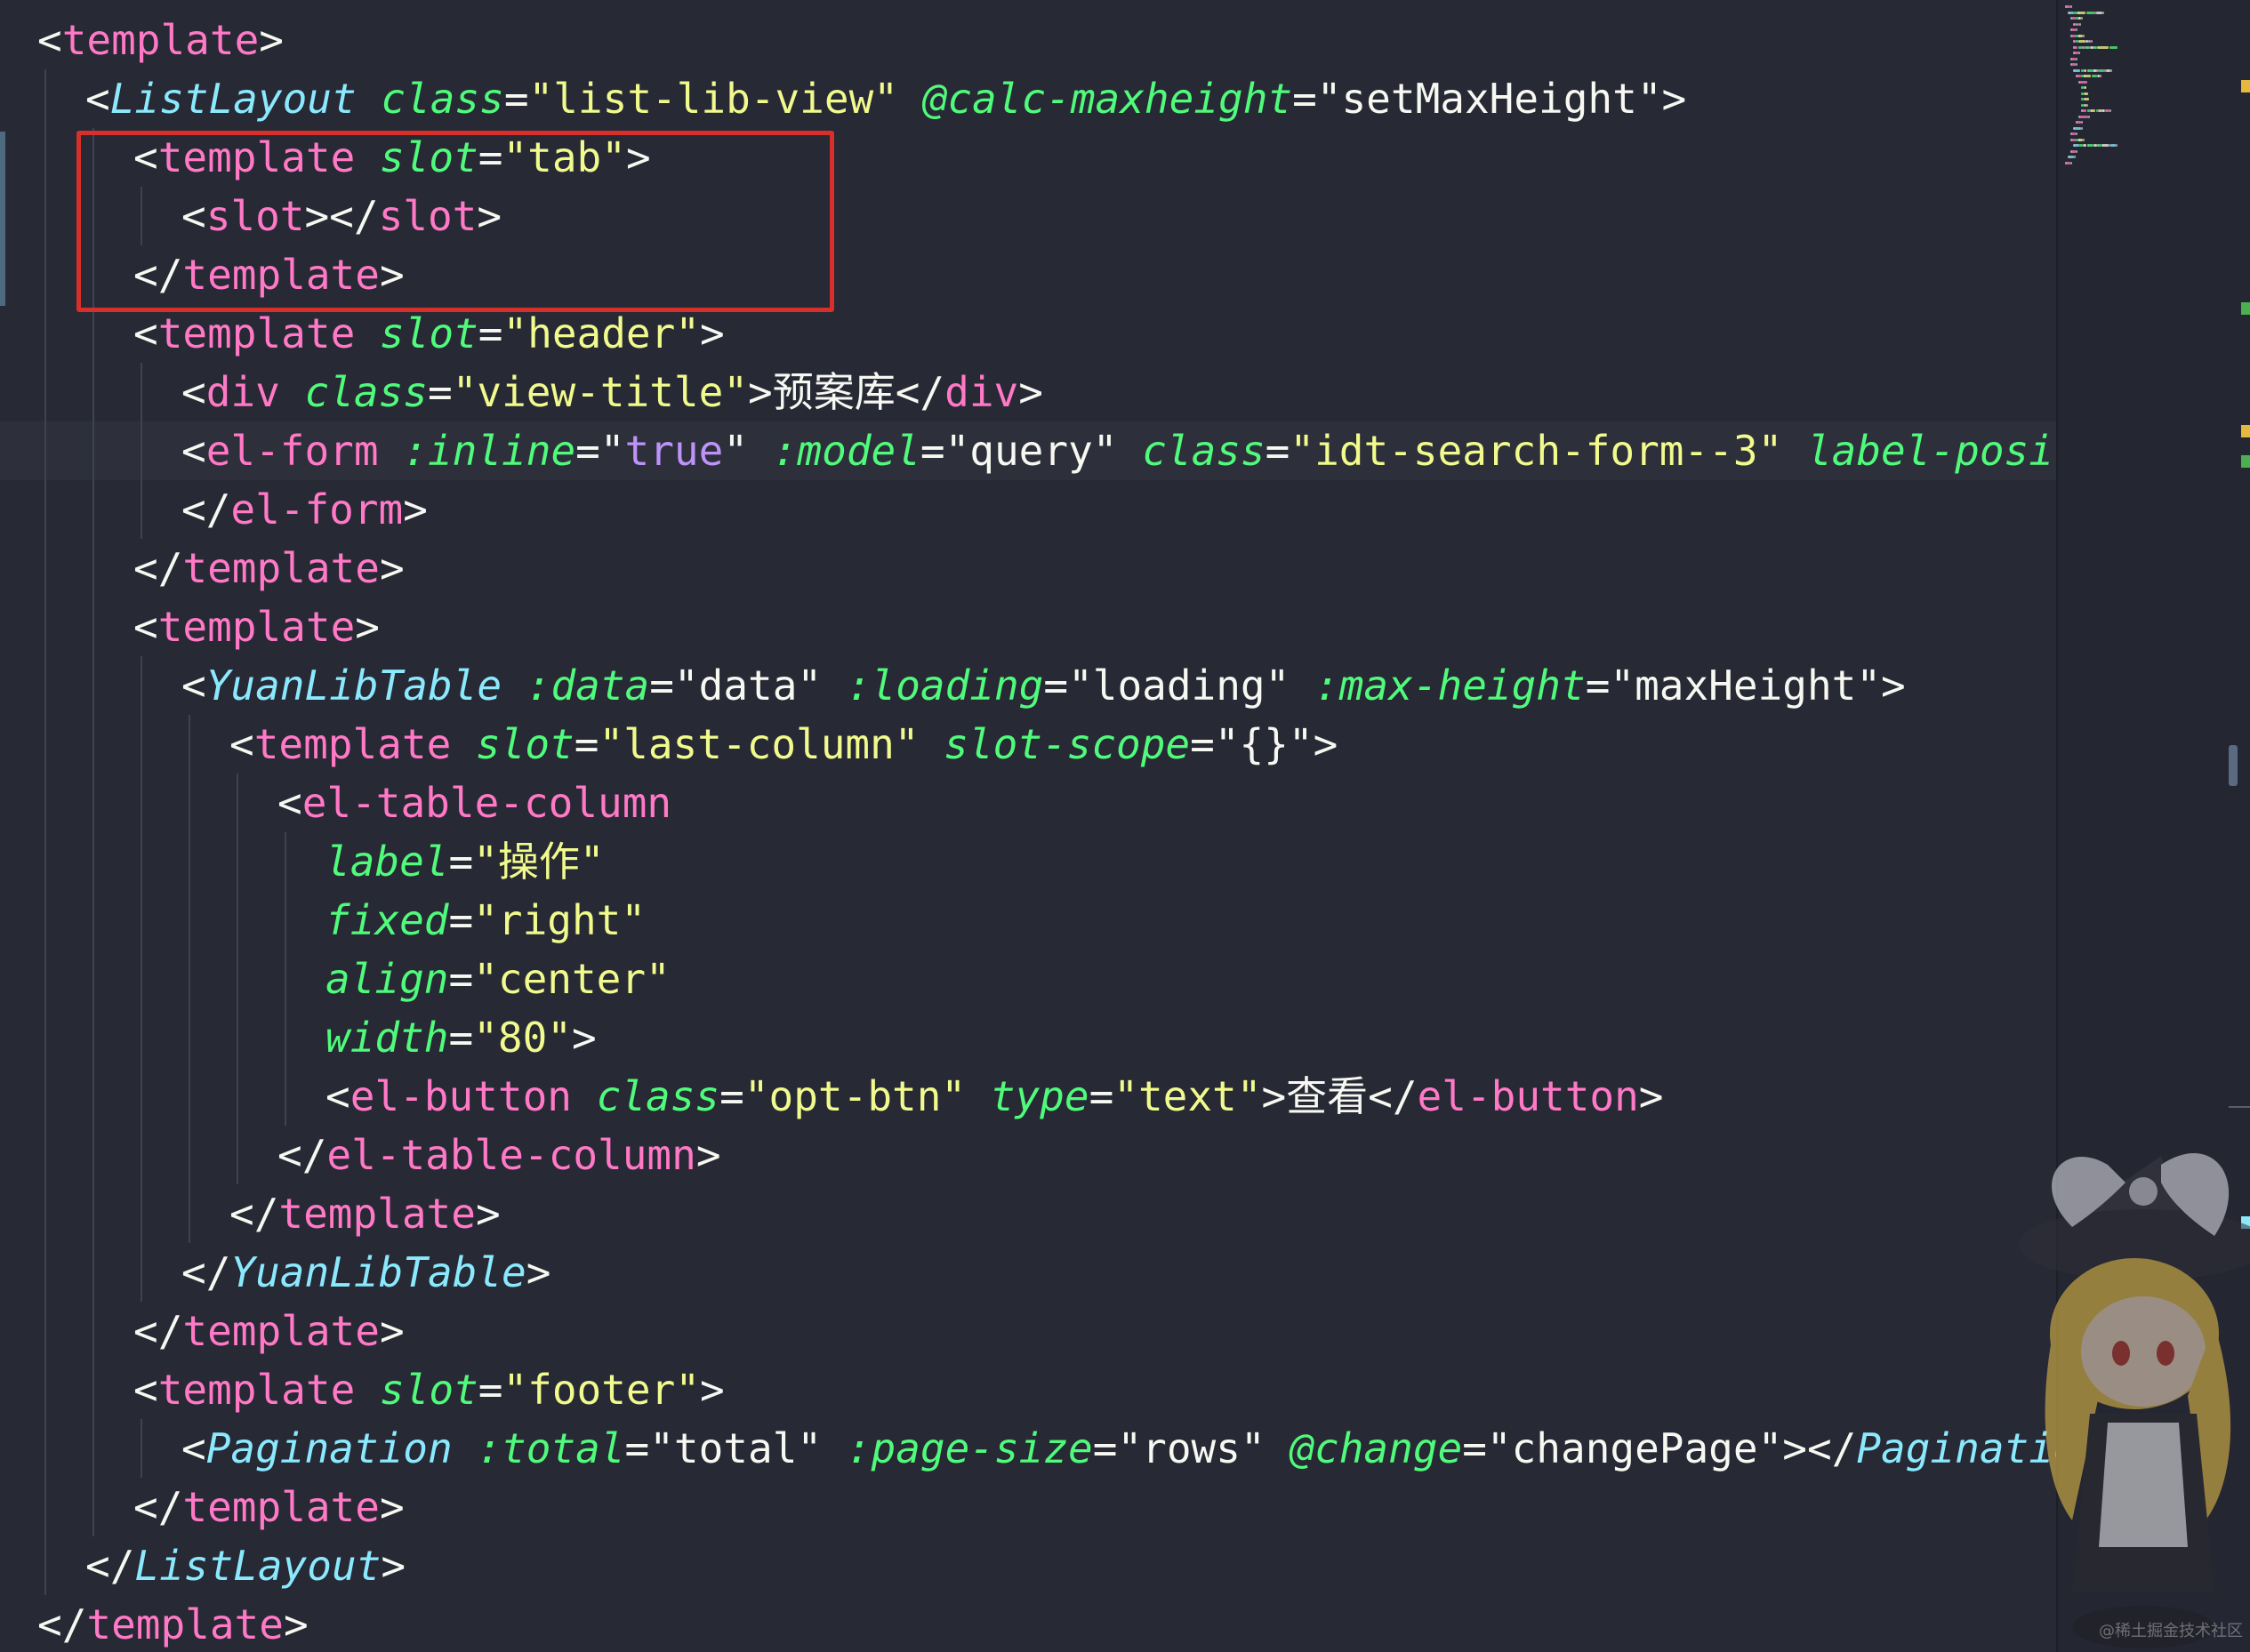 This screenshot has height=1652, width=2250. What do you see at coordinates (442, 99) in the screenshot?
I see `token-attribute-name: class` at bounding box center [442, 99].